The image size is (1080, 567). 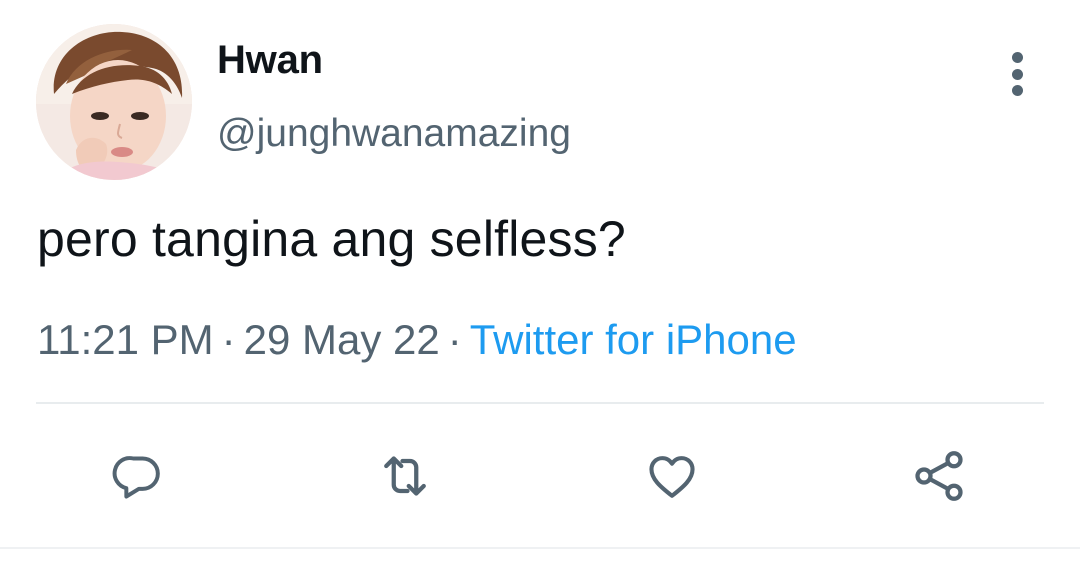 I want to click on tweet-metadata: 11:21 PM · 29 May 22 · Twitter for iPhone, so click(x=417, y=340).